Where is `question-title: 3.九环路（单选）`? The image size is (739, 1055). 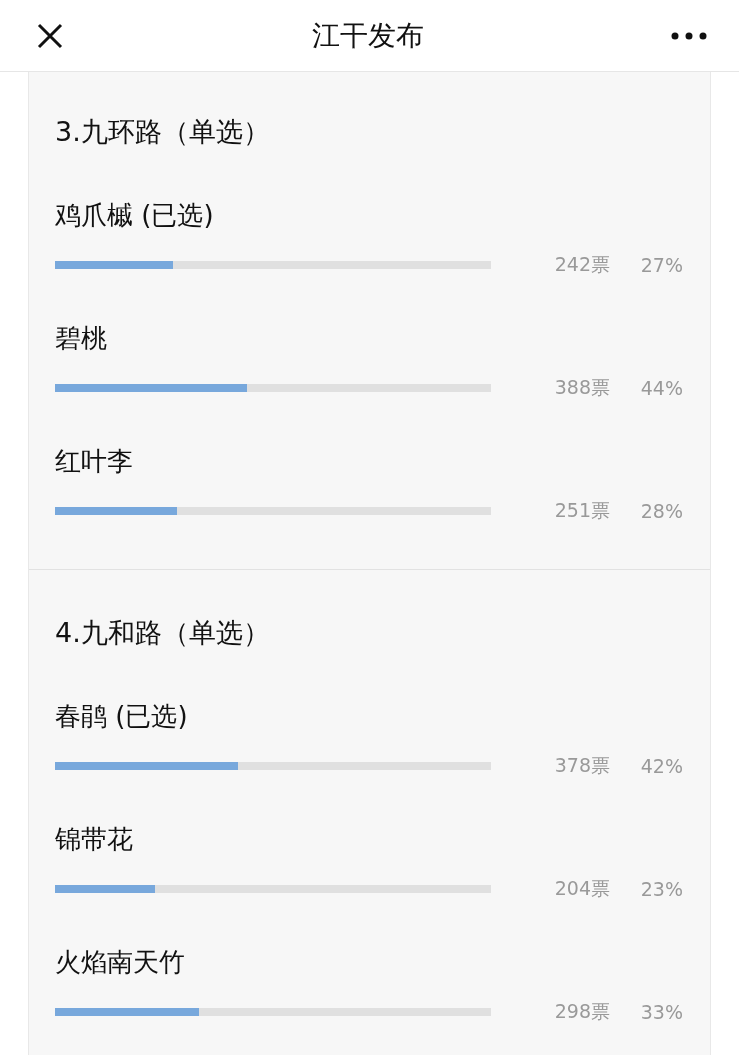 question-title: 3.九环路（单选） is located at coordinates (163, 132).